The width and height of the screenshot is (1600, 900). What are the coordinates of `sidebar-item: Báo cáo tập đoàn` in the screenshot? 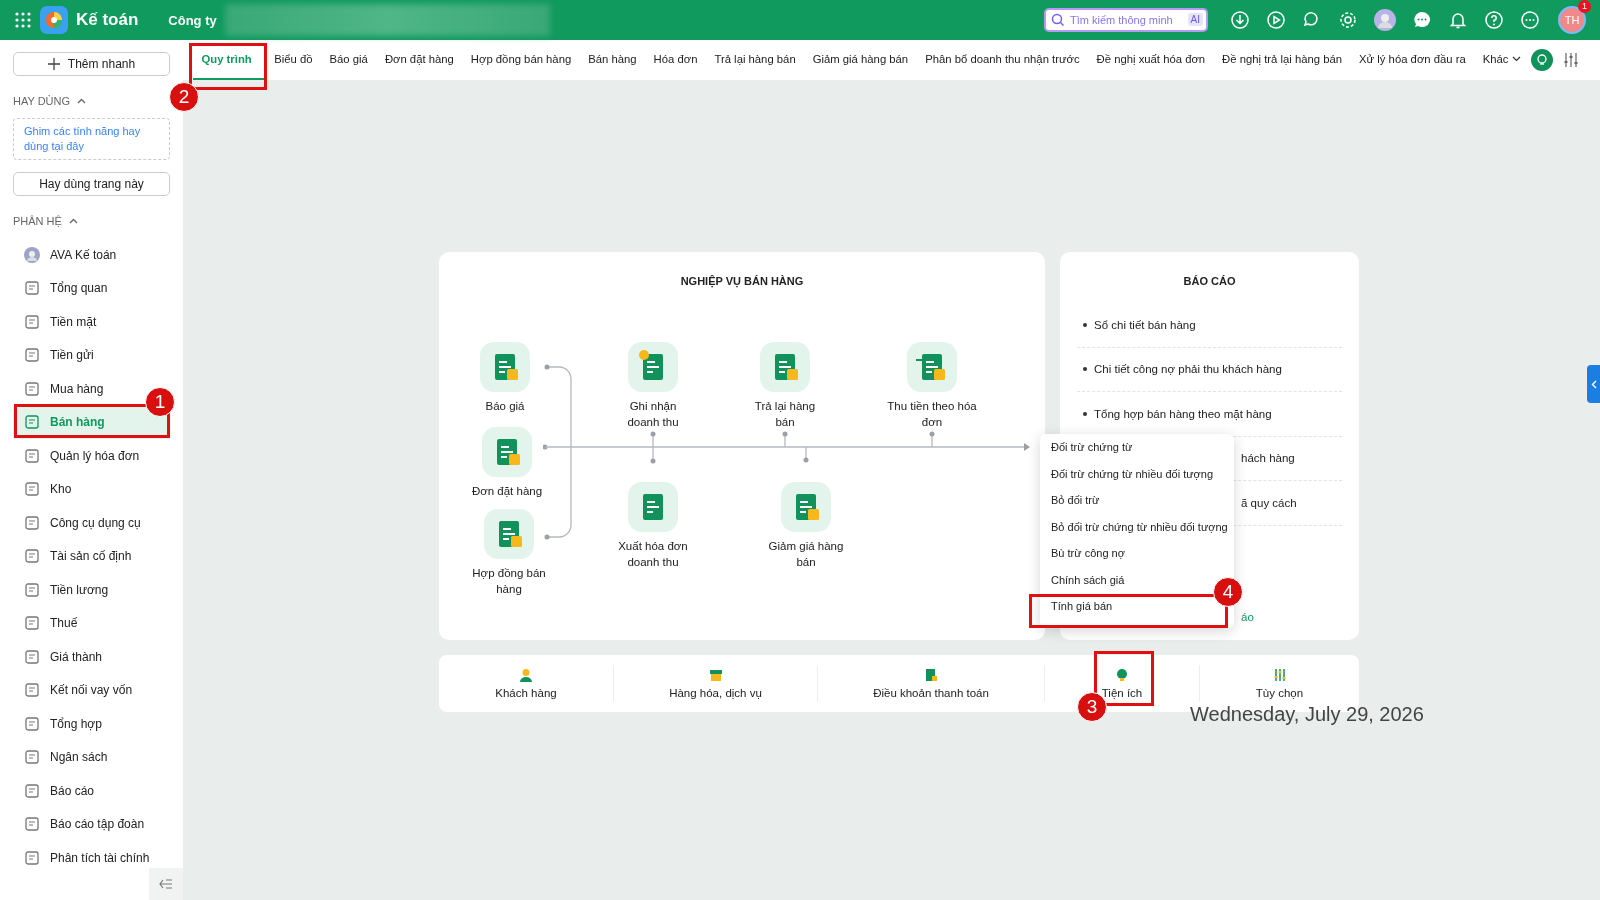 It's located at (84, 824).